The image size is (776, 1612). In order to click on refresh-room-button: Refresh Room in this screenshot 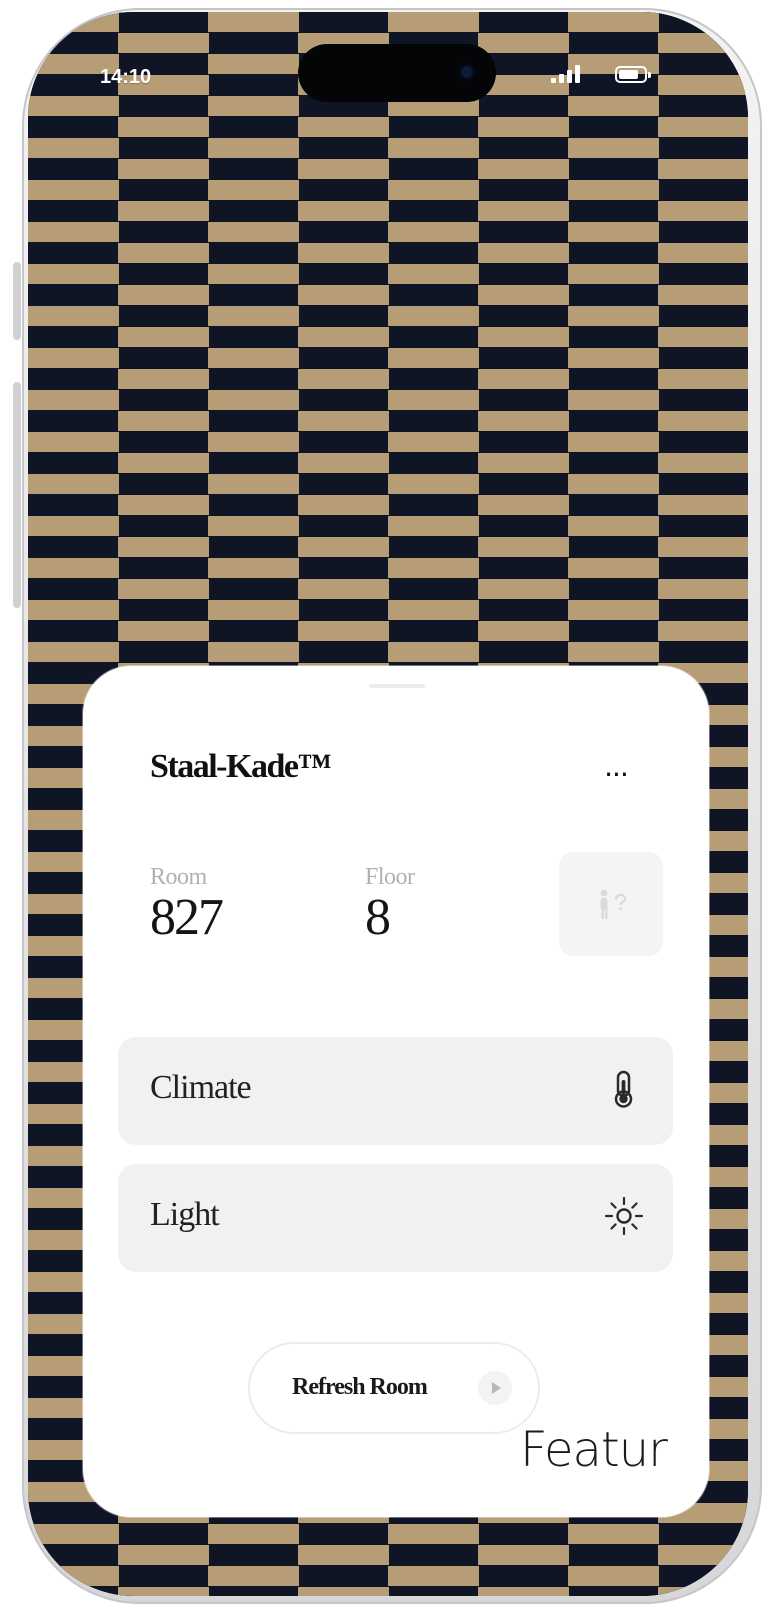, I will do `click(394, 1388)`.